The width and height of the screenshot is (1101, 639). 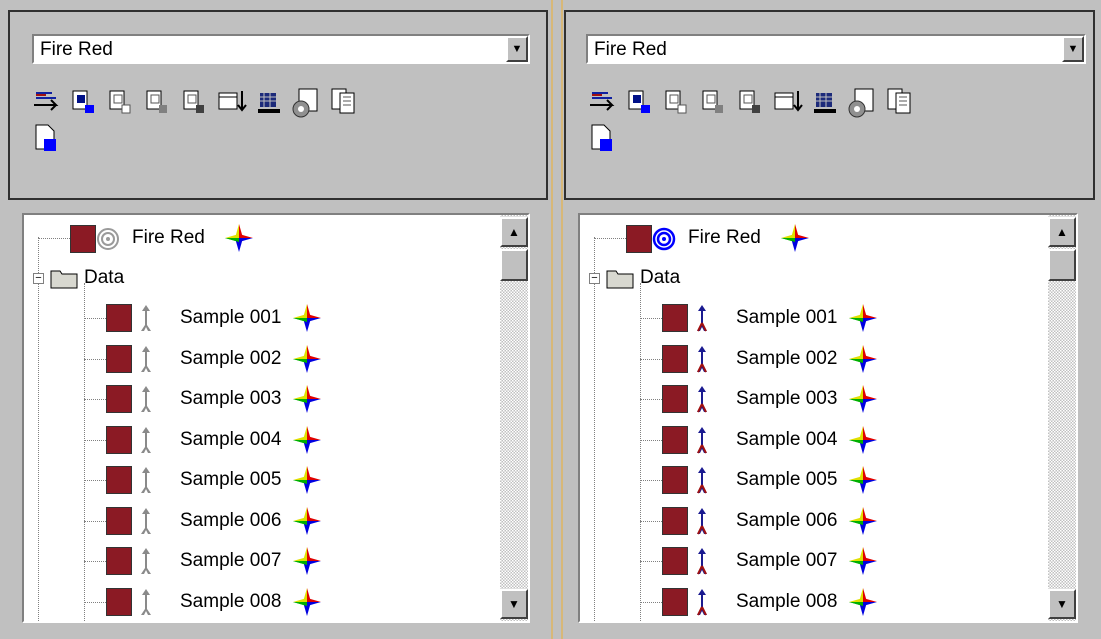 What do you see at coordinates (231, 358) in the screenshot?
I see `sample-label: Sample 002` at bounding box center [231, 358].